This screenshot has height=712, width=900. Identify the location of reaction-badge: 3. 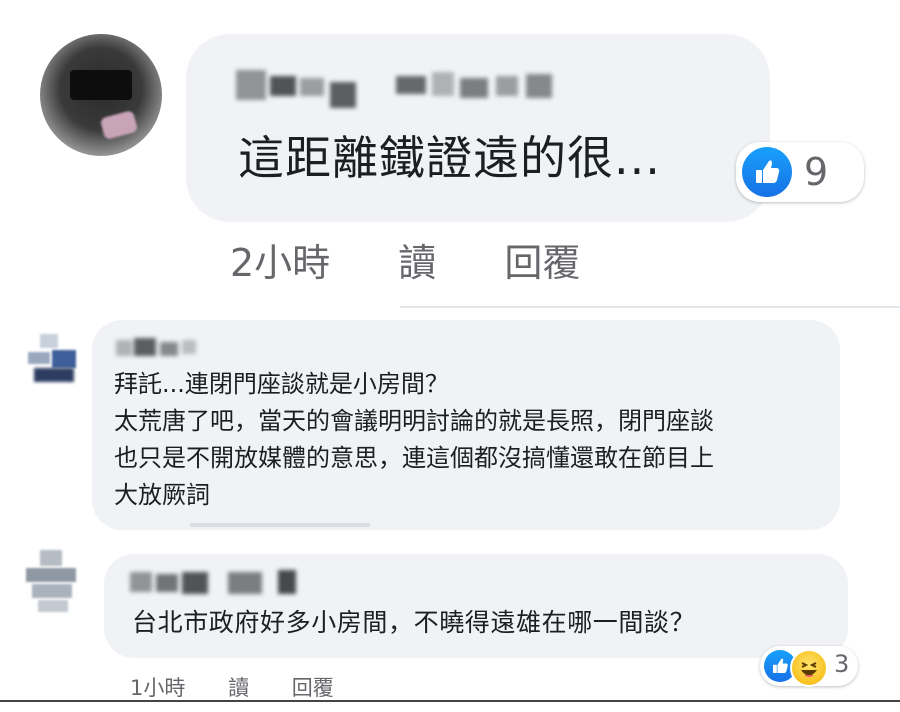
(809, 666).